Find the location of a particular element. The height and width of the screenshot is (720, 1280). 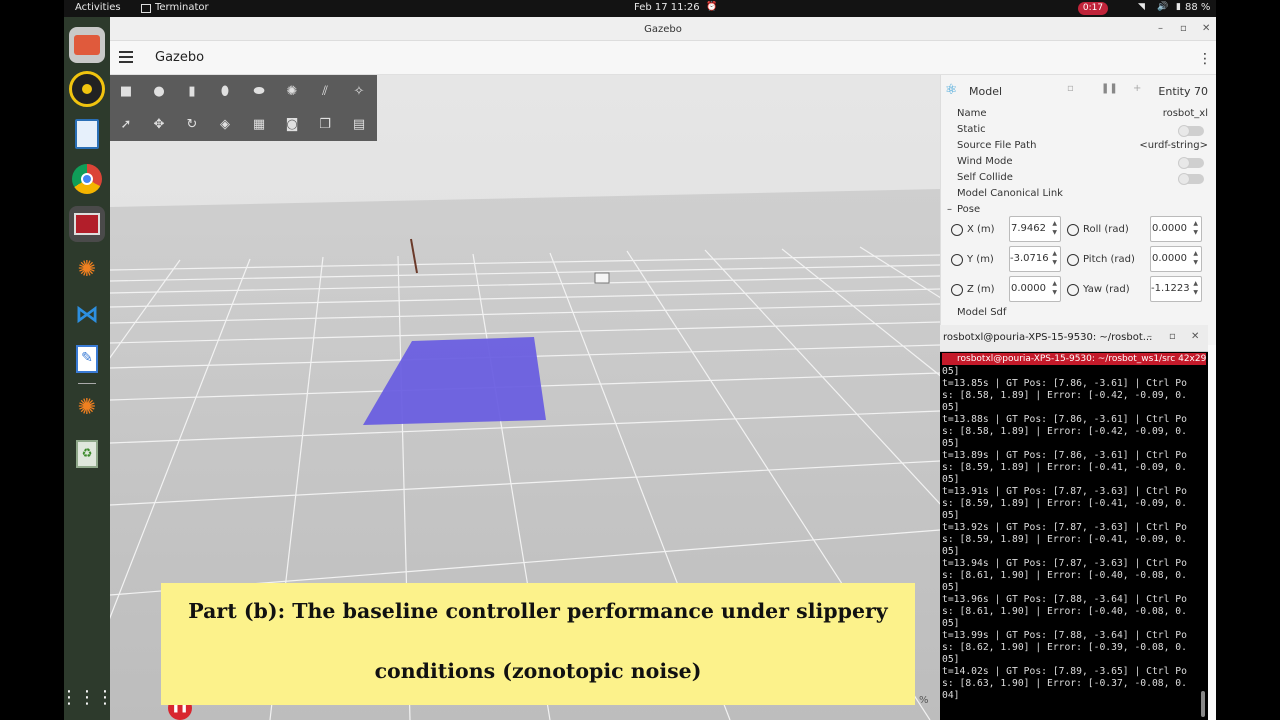

chrome-icon is located at coordinates (87, 179).